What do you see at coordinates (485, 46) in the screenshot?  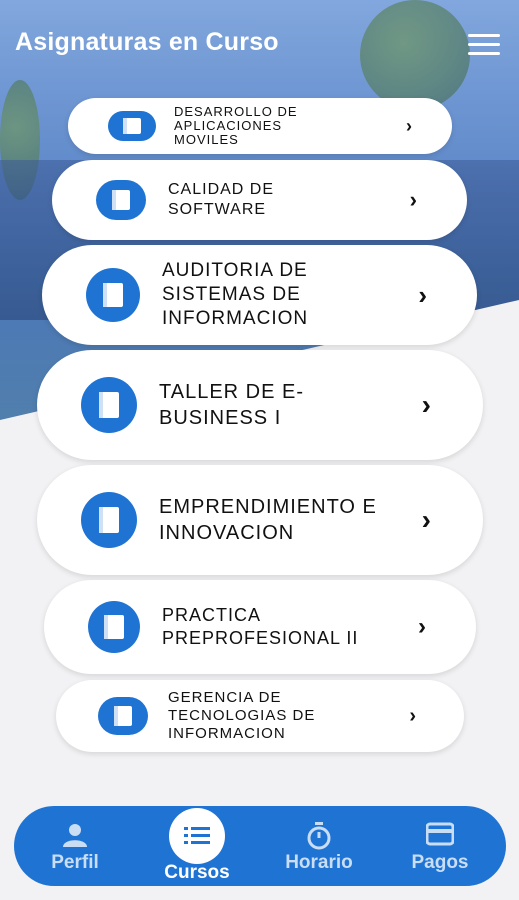 I see `hamburger-menu-icon` at bounding box center [485, 46].